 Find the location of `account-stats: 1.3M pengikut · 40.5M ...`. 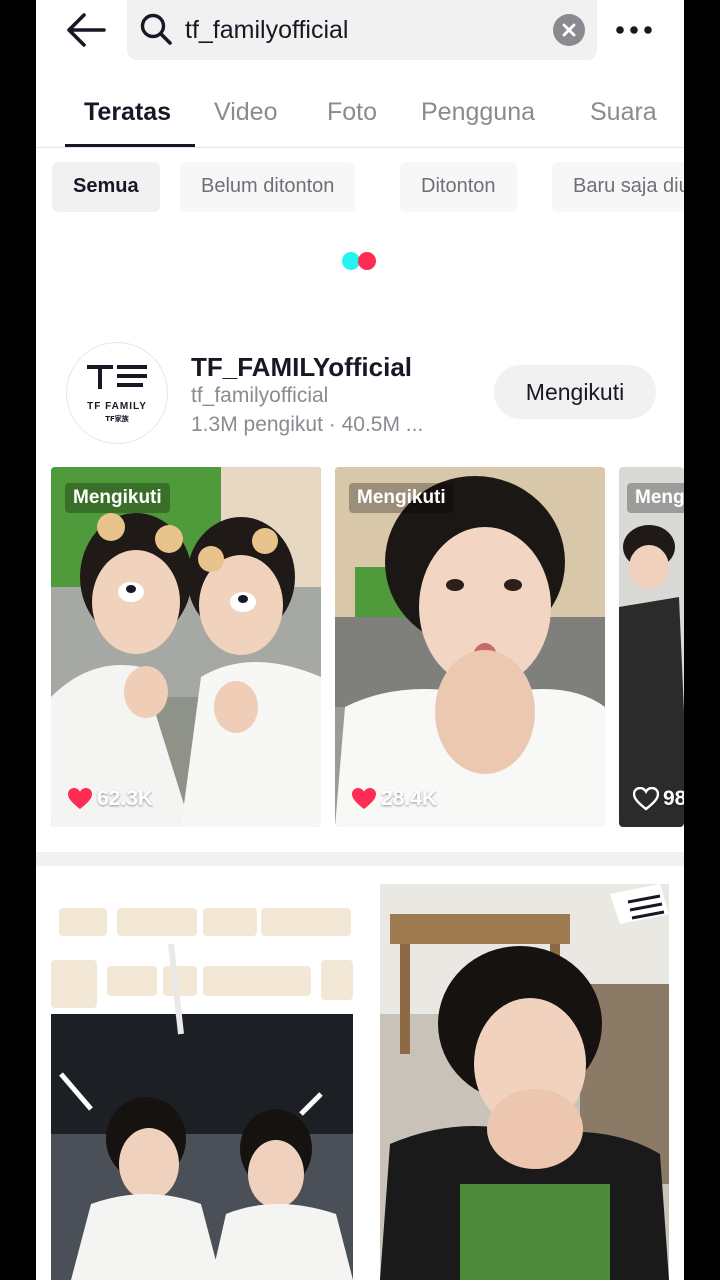

account-stats: 1.3M pengikut · 40.5M ... is located at coordinates (307, 424).